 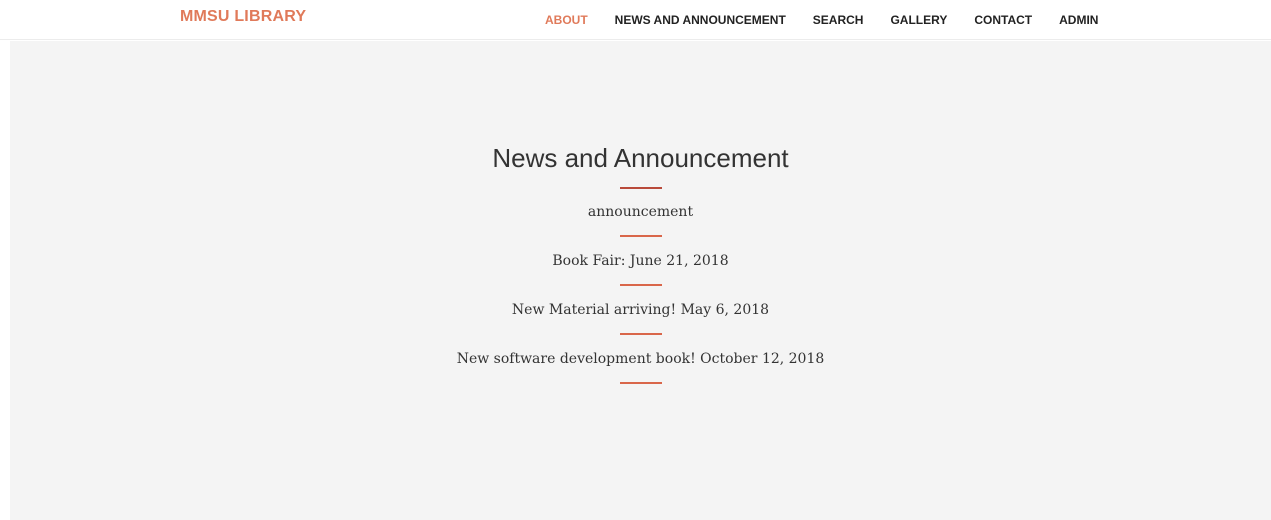 I want to click on nav-item-search: SEARCH, so click(x=852, y=20).